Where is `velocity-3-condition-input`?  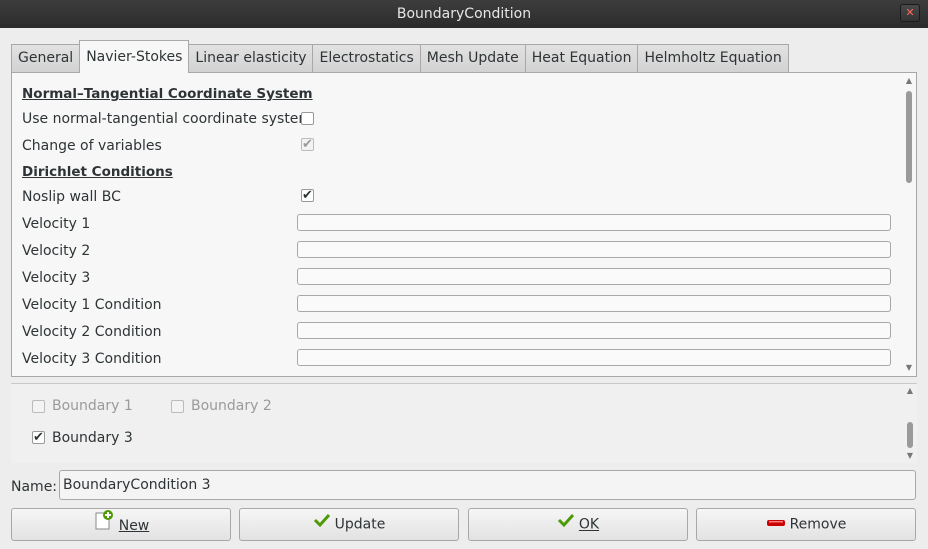 velocity-3-condition-input is located at coordinates (594, 357).